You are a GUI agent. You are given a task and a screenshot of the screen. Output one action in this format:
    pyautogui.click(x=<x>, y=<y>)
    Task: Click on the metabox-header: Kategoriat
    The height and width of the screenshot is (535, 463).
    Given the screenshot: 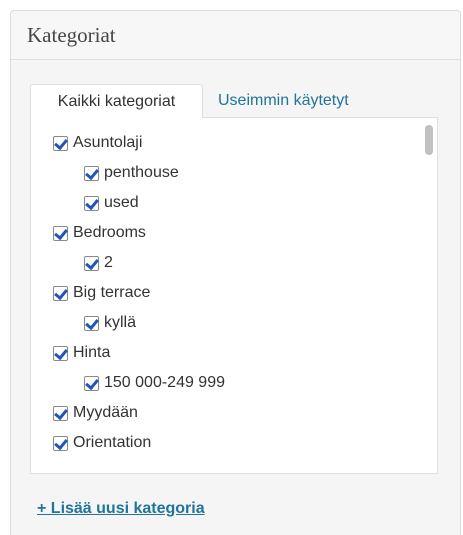 What is the action you would take?
    pyautogui.click(x=235, y=35)
    